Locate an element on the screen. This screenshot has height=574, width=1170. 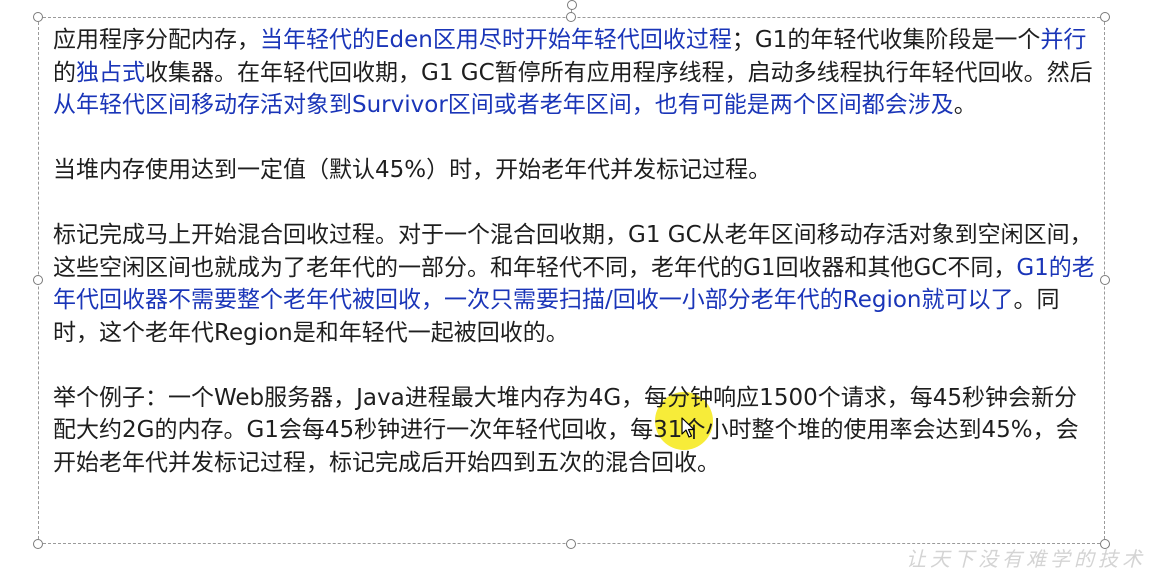
mouse-pointer-icon is located at coordinates (688, 427).